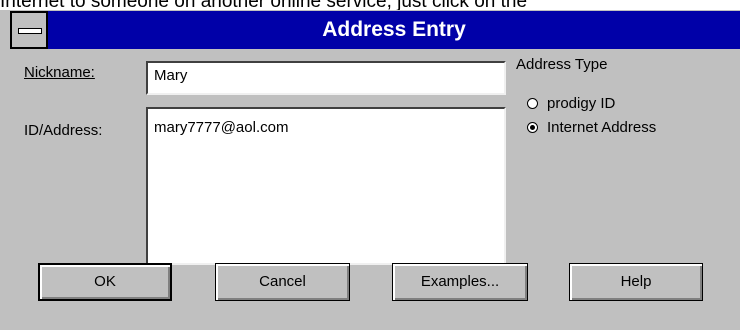 The width and height of the screenshot is (740, 330). I want to click on radio-internet-address-label: Internet Address, so click(602, 127).